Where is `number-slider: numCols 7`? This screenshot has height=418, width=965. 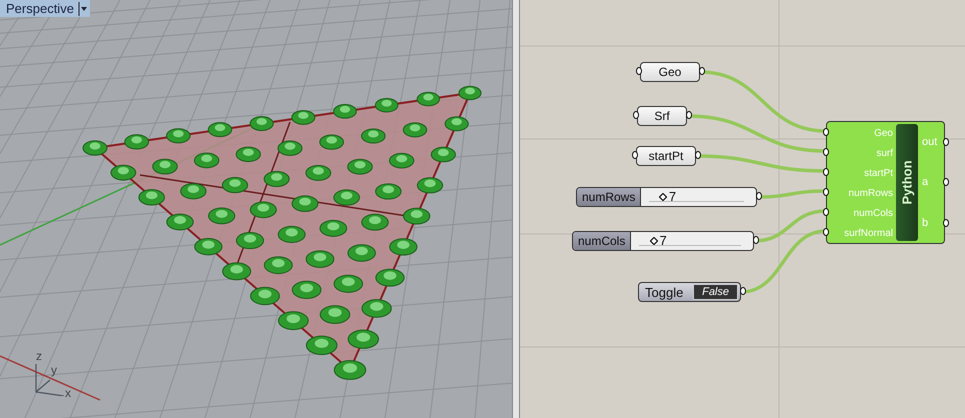 number-slider: numCols 7 is located at coordinates (663, 241).